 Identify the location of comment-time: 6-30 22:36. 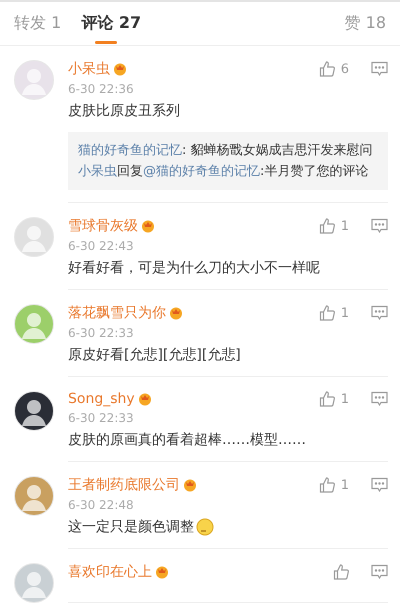
(101, 89).